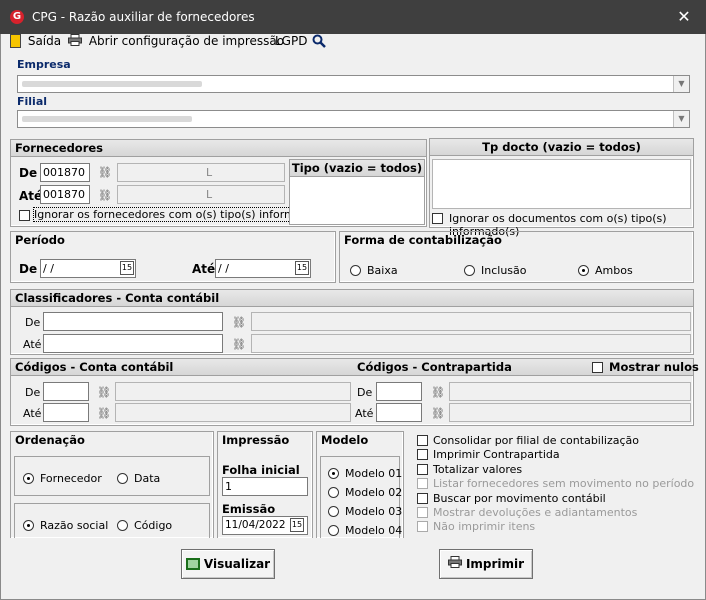 Image resolution: width=706 pixels, height=600 pixels. Describe the element at coordinates (561, 184) in the screenshot. I see `tpdocto-list` at that location.